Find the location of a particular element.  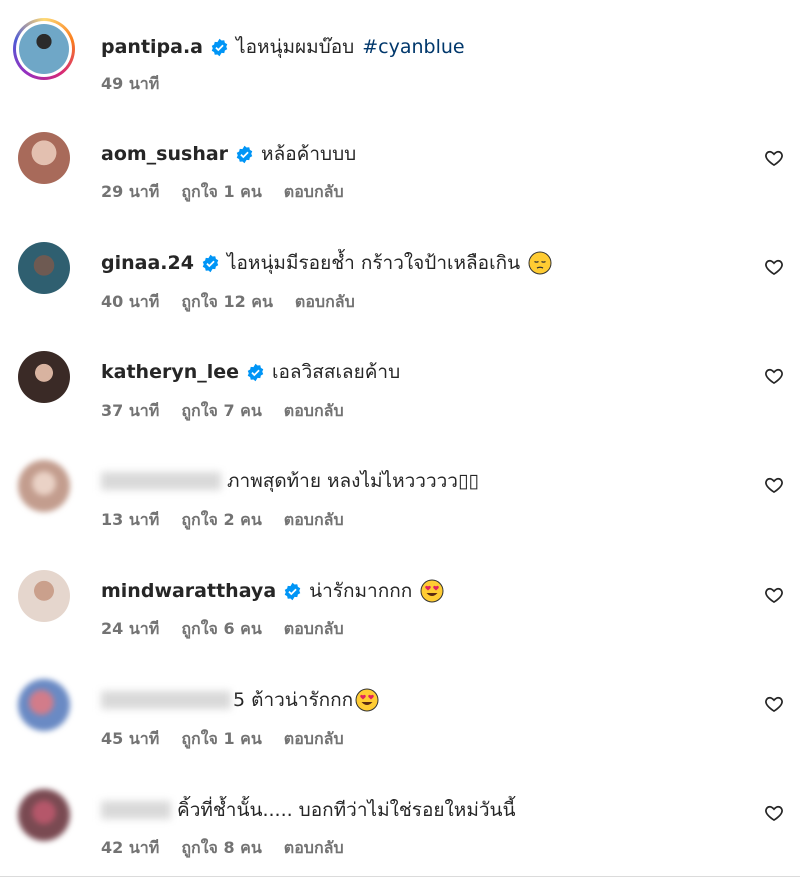

like-count: ถูกใจ 2 คน is located at coordinates (221, 520).